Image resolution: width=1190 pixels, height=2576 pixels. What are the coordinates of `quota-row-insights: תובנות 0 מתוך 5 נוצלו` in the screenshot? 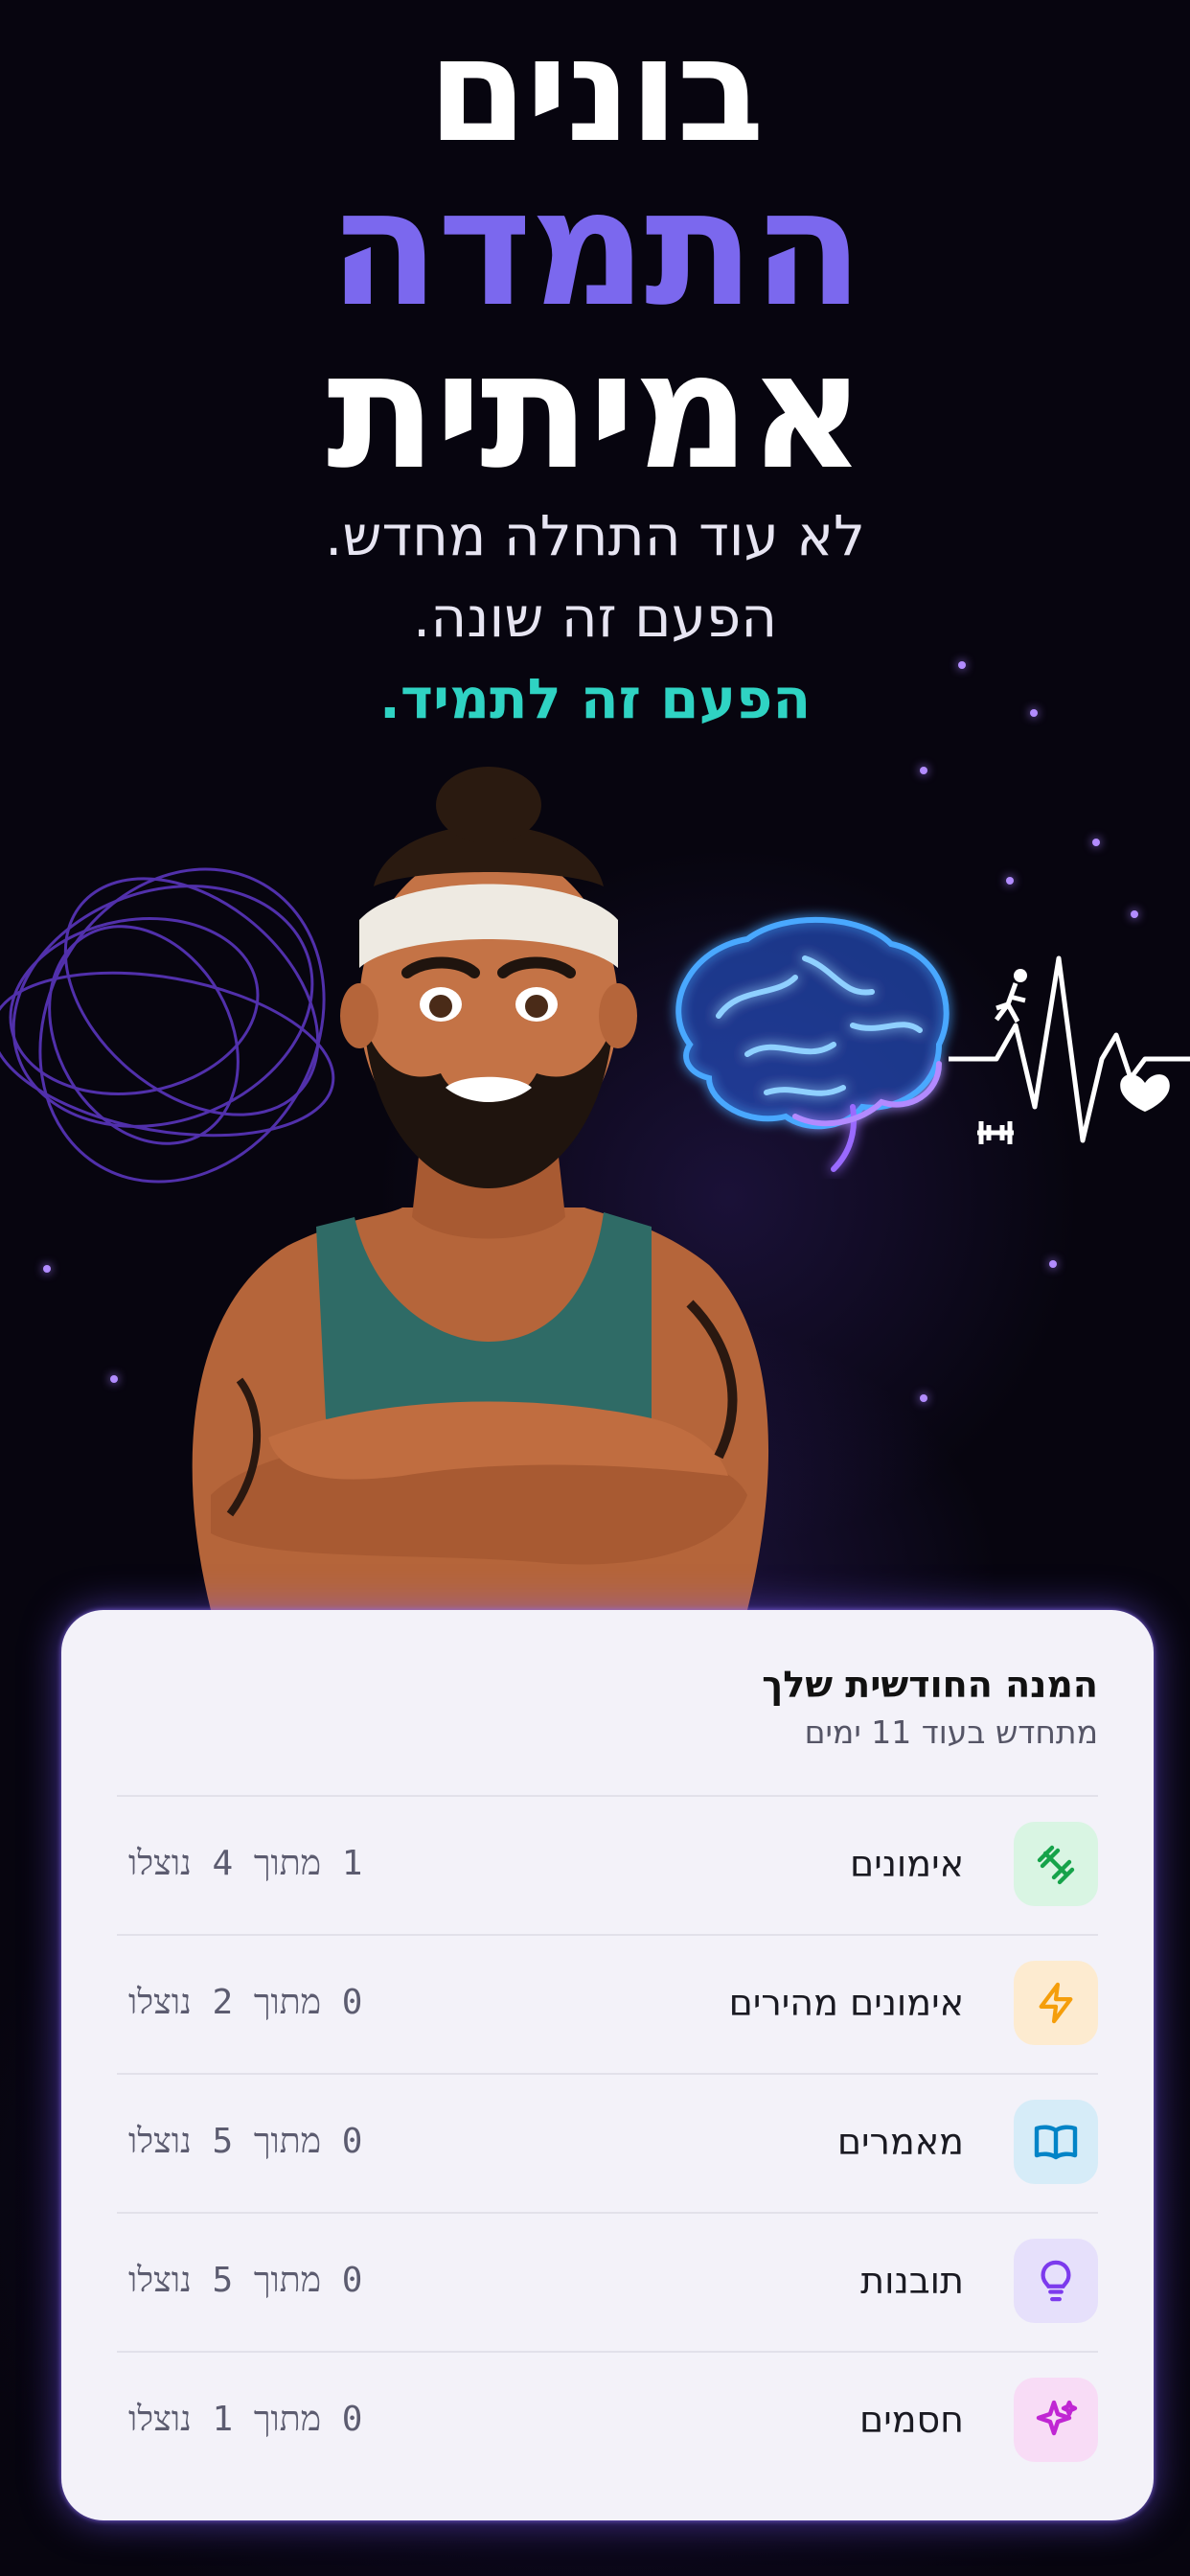 It's located at (607, 2281).